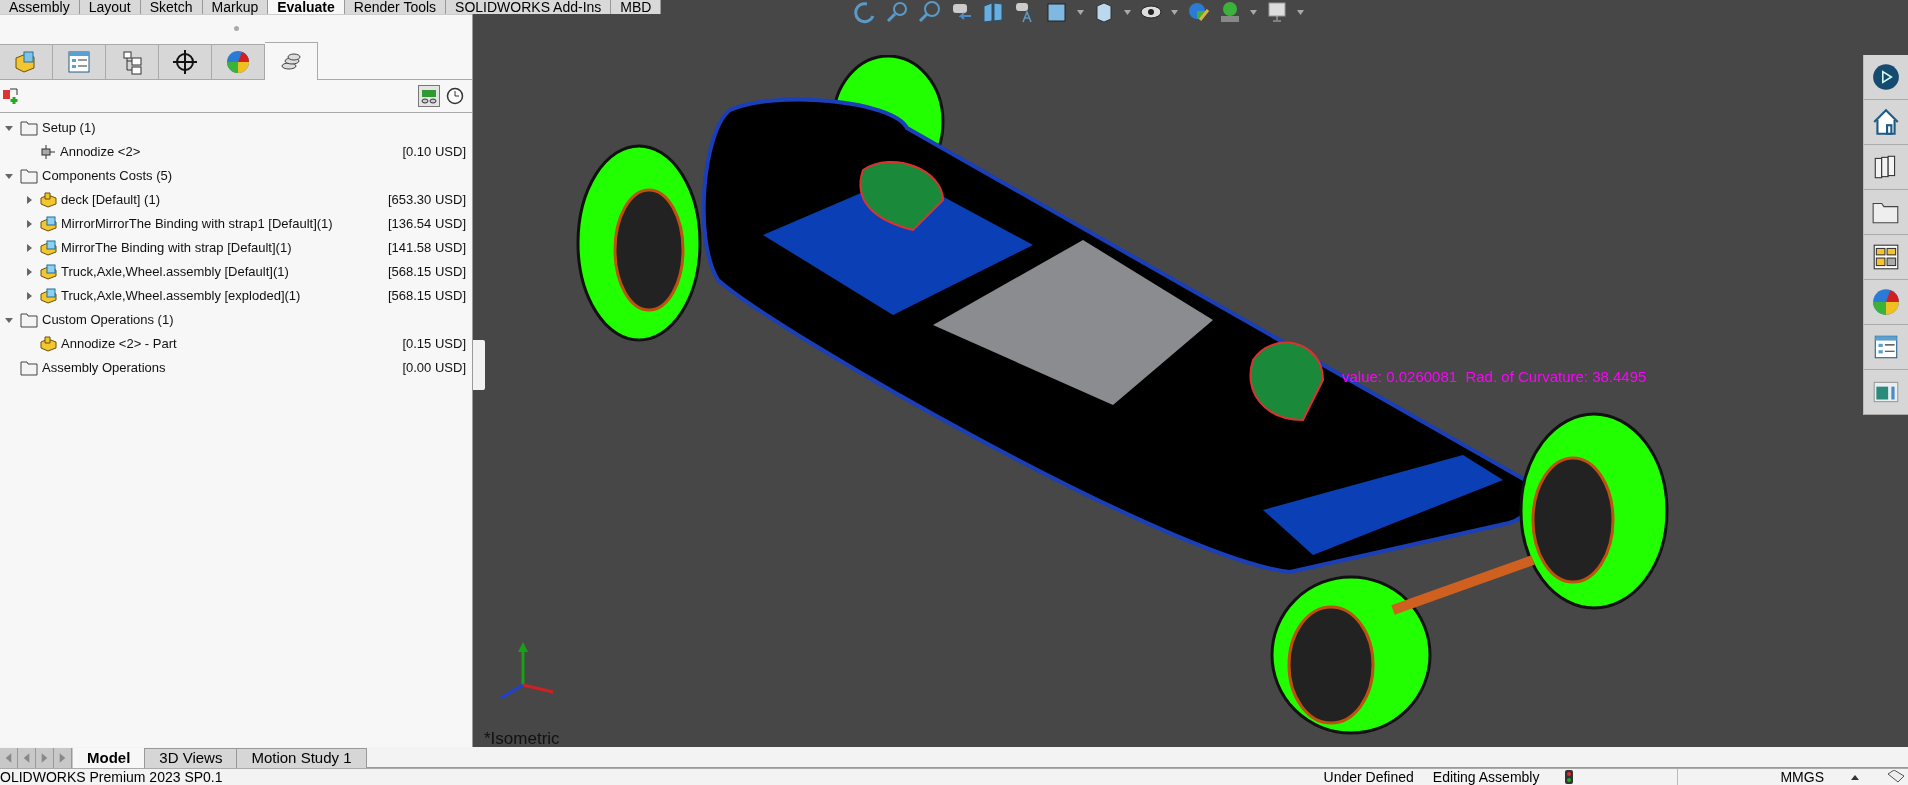 The height and width of the screenshot is (785, 1908). I want to click on property-list-icon, so click(79, 62).